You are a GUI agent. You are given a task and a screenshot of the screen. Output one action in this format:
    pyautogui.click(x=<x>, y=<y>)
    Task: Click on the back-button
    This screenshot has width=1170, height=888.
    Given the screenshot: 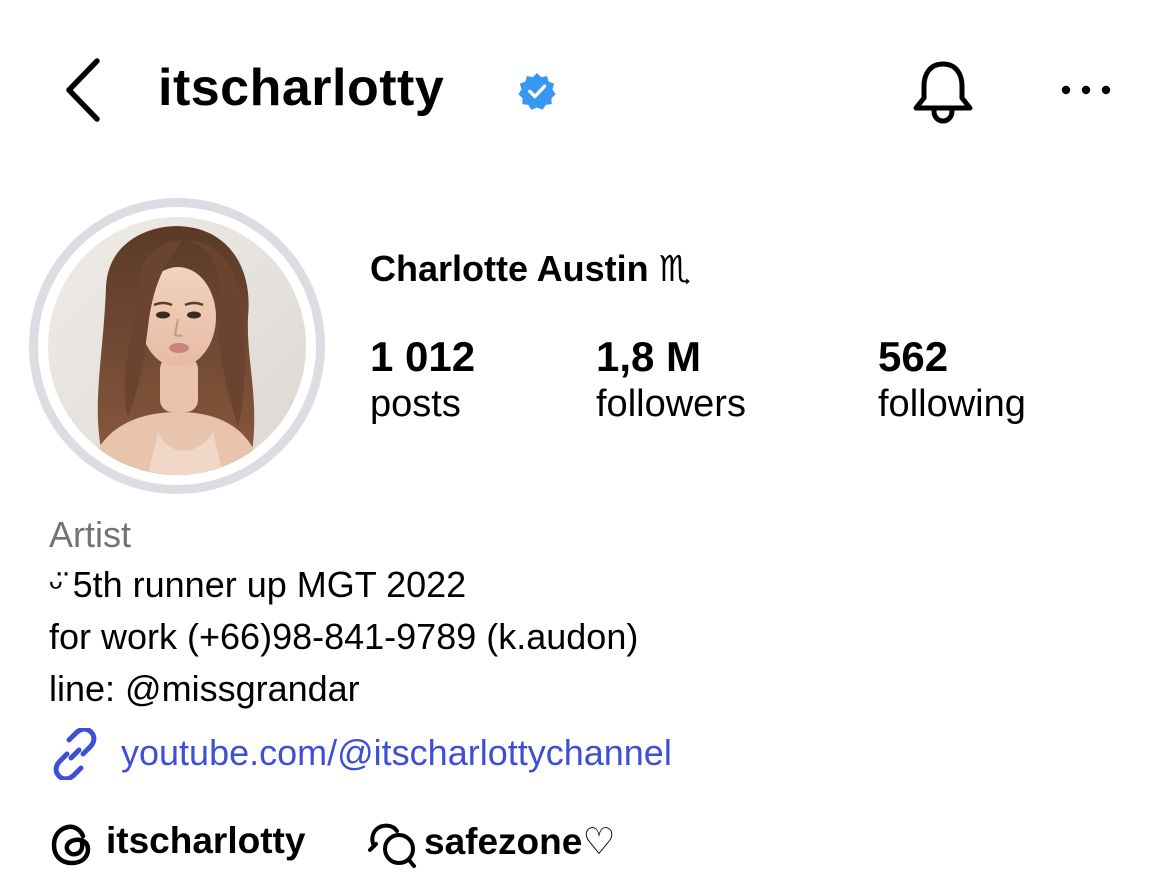 What is the action you would take?
    pyautogui.click(x=85, y=90)
    